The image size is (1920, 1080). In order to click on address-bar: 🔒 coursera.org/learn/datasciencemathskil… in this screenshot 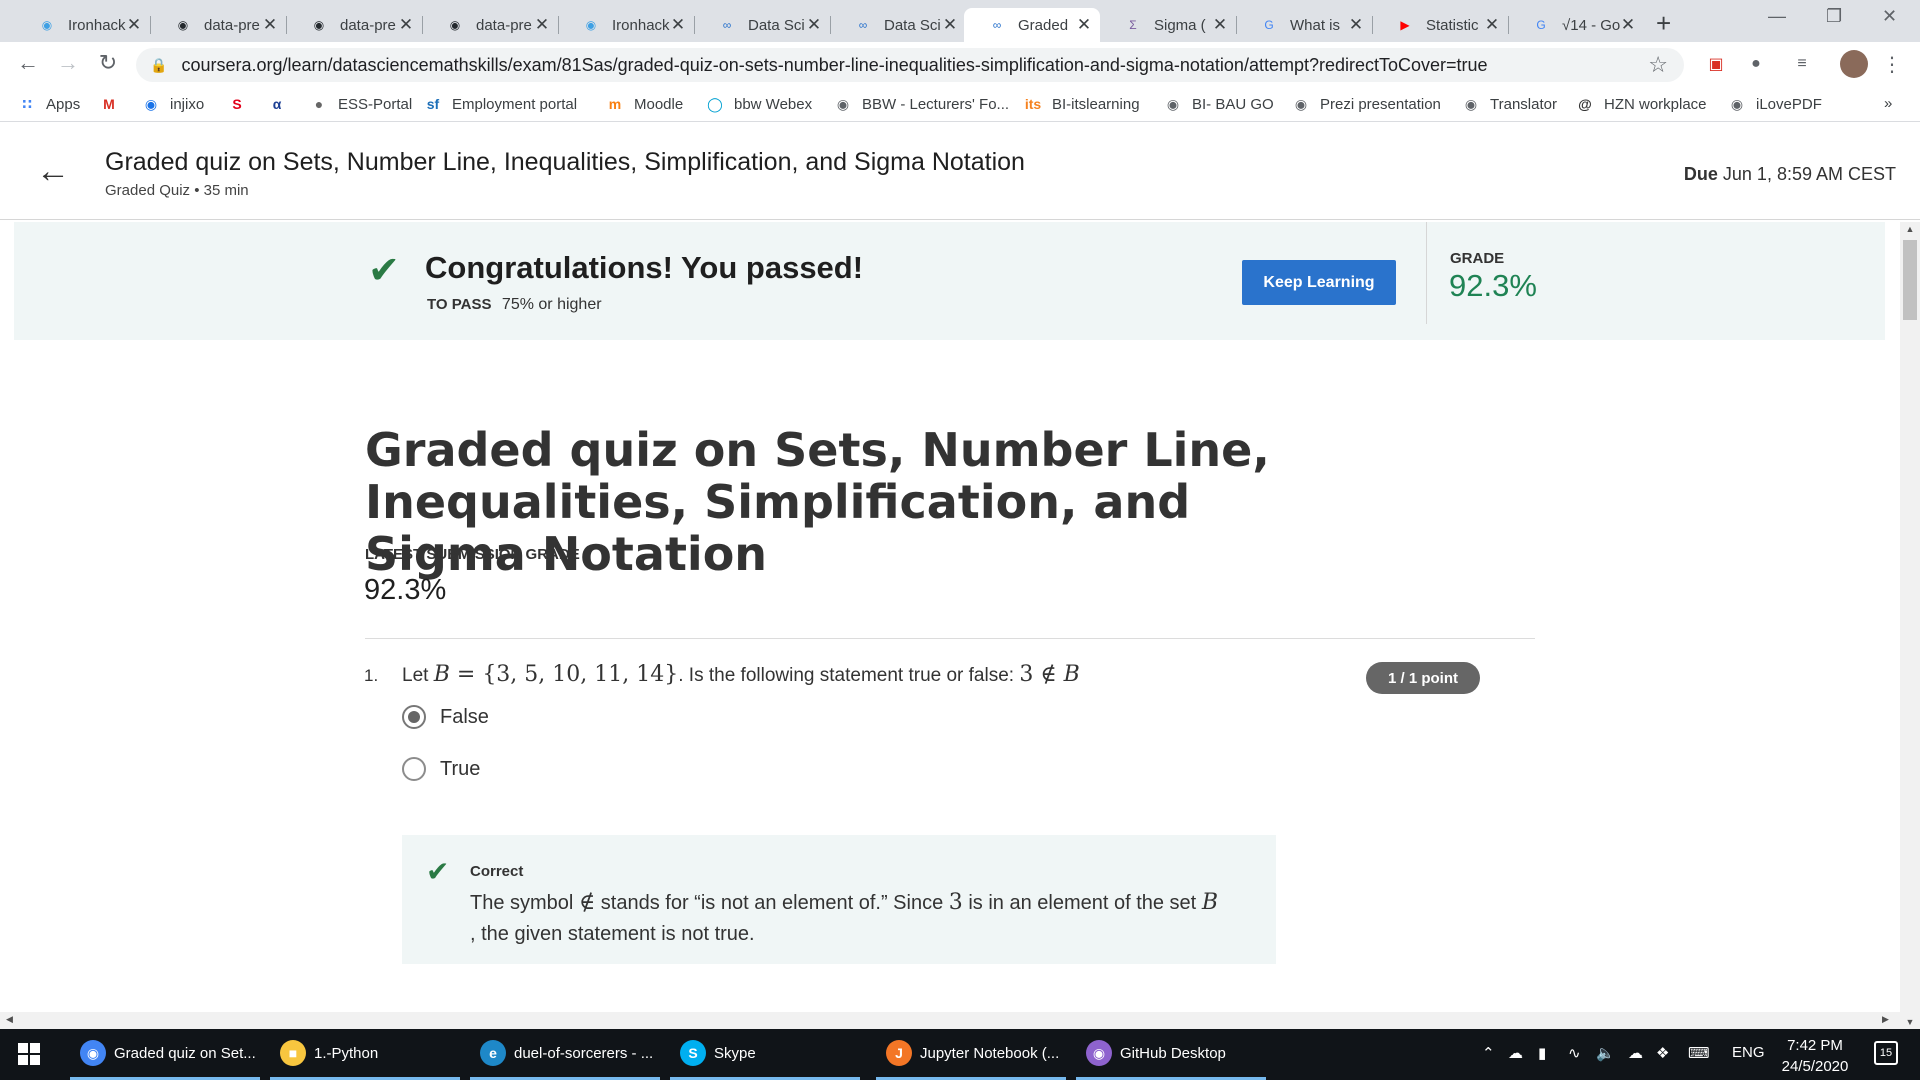, I will do `click(910, 65)`.